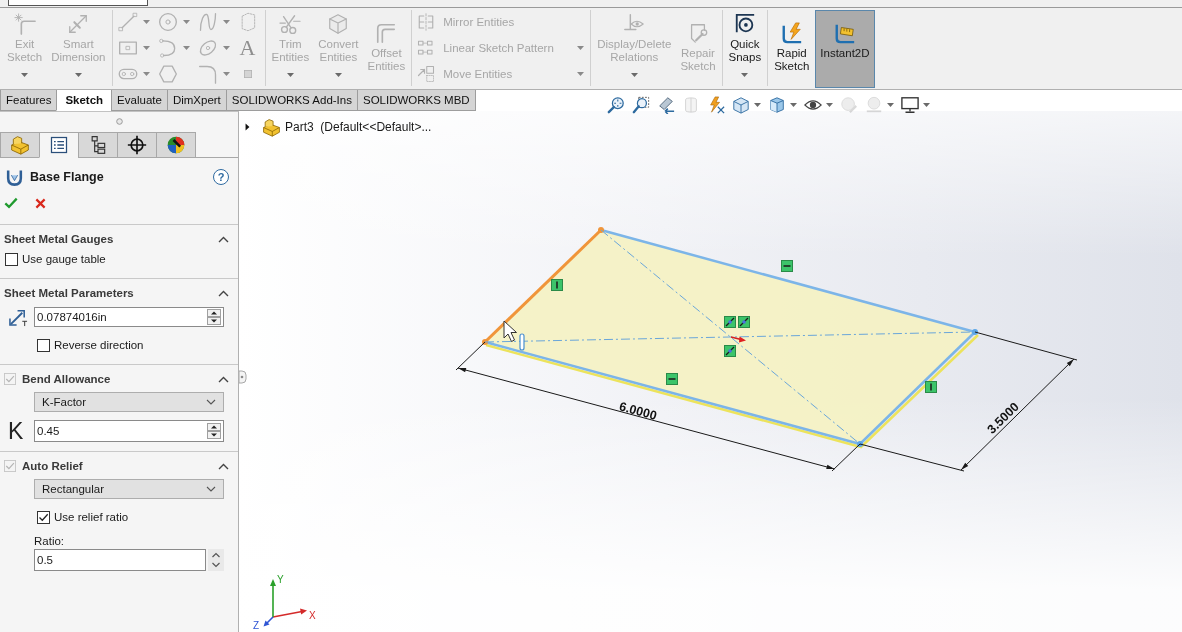 The width and height of the screenshot is (1182, 632). I want to click on panel-title: Base Flange, so click(67, 177).